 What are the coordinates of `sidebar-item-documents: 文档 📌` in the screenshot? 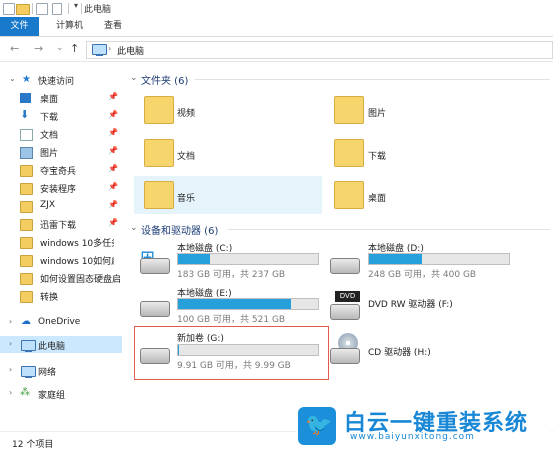 It's located at (72, 134).